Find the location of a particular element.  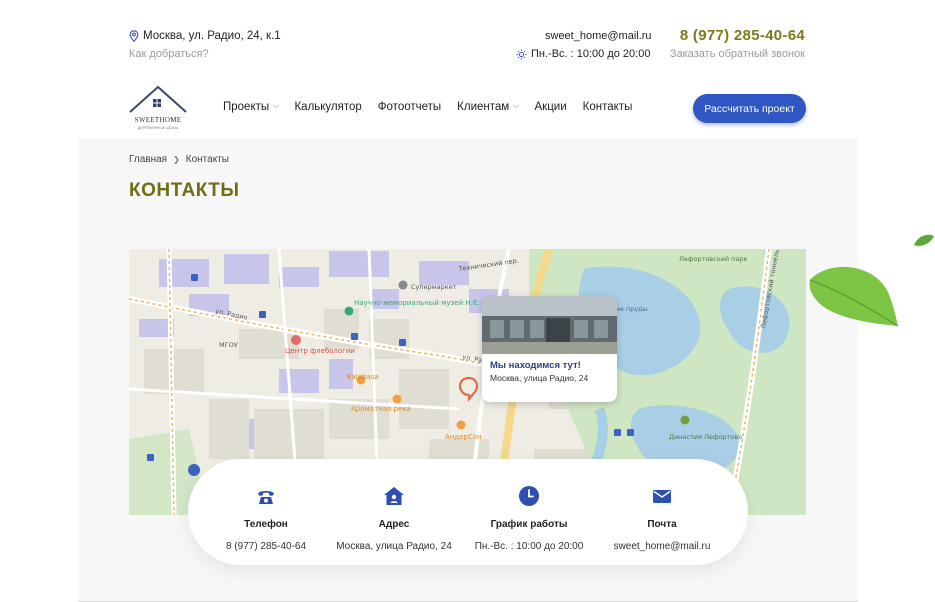

nav-label: Фотоотчеты is located at coordinates (409, 107).